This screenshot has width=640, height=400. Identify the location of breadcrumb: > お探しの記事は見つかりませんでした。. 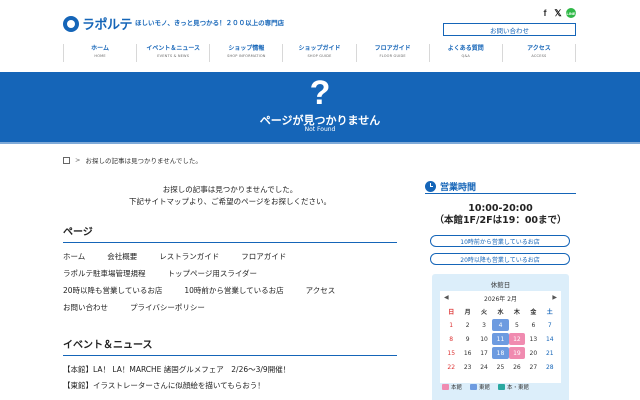
(132, 160).